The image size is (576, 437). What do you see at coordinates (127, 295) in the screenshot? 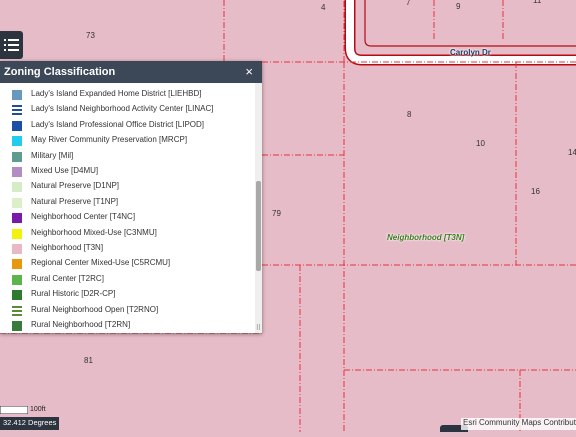
I see `legend-item: Rural Historic [D2R-CP]` at bounding box center [127, 295].